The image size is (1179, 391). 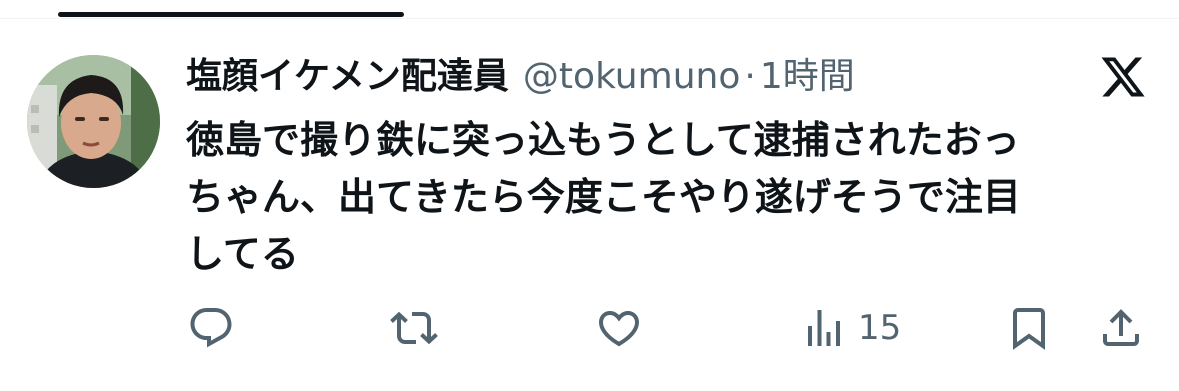 What do you see at coordinates (807, 77) in the screenshot?
I see `post-time: 1時間` at bounding box center [807, 77].